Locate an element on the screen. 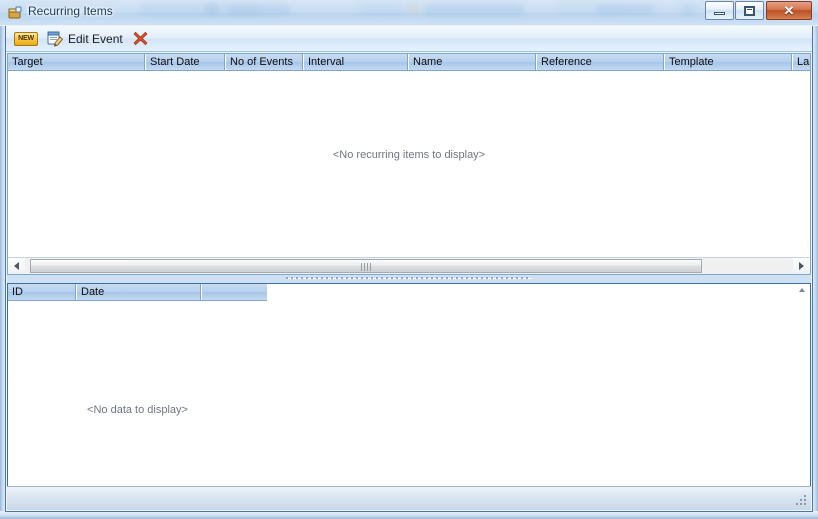 The width and height of the screenshot is (818, 519). column-header-reference: Reference is located at coordinates (600, 62).